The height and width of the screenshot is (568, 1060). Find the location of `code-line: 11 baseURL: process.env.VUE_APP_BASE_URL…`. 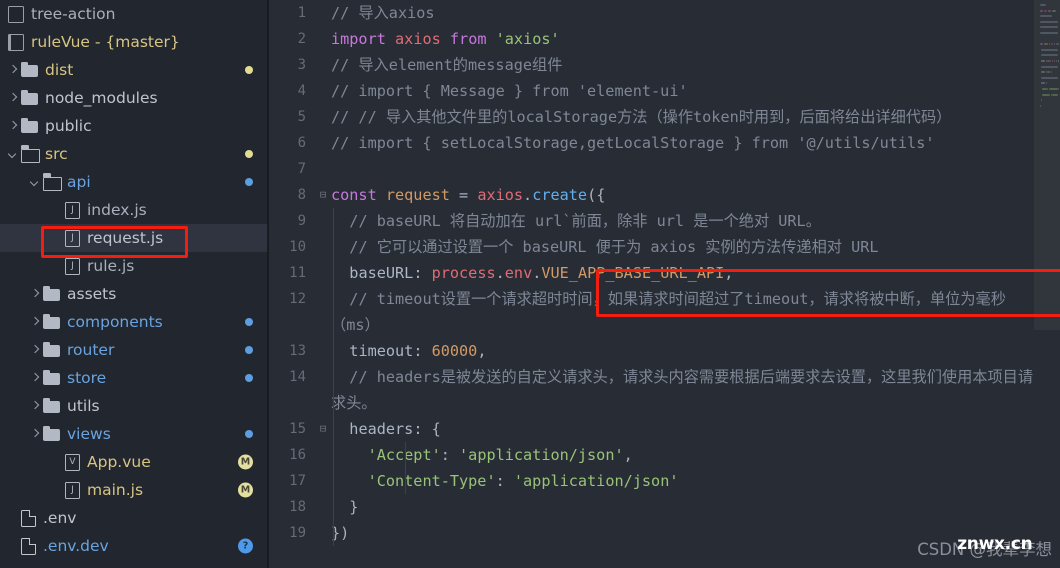

code-line: 11 baseURL: process.env.VUE_APP_BASE_URL… is located at coordinates (663, 273).